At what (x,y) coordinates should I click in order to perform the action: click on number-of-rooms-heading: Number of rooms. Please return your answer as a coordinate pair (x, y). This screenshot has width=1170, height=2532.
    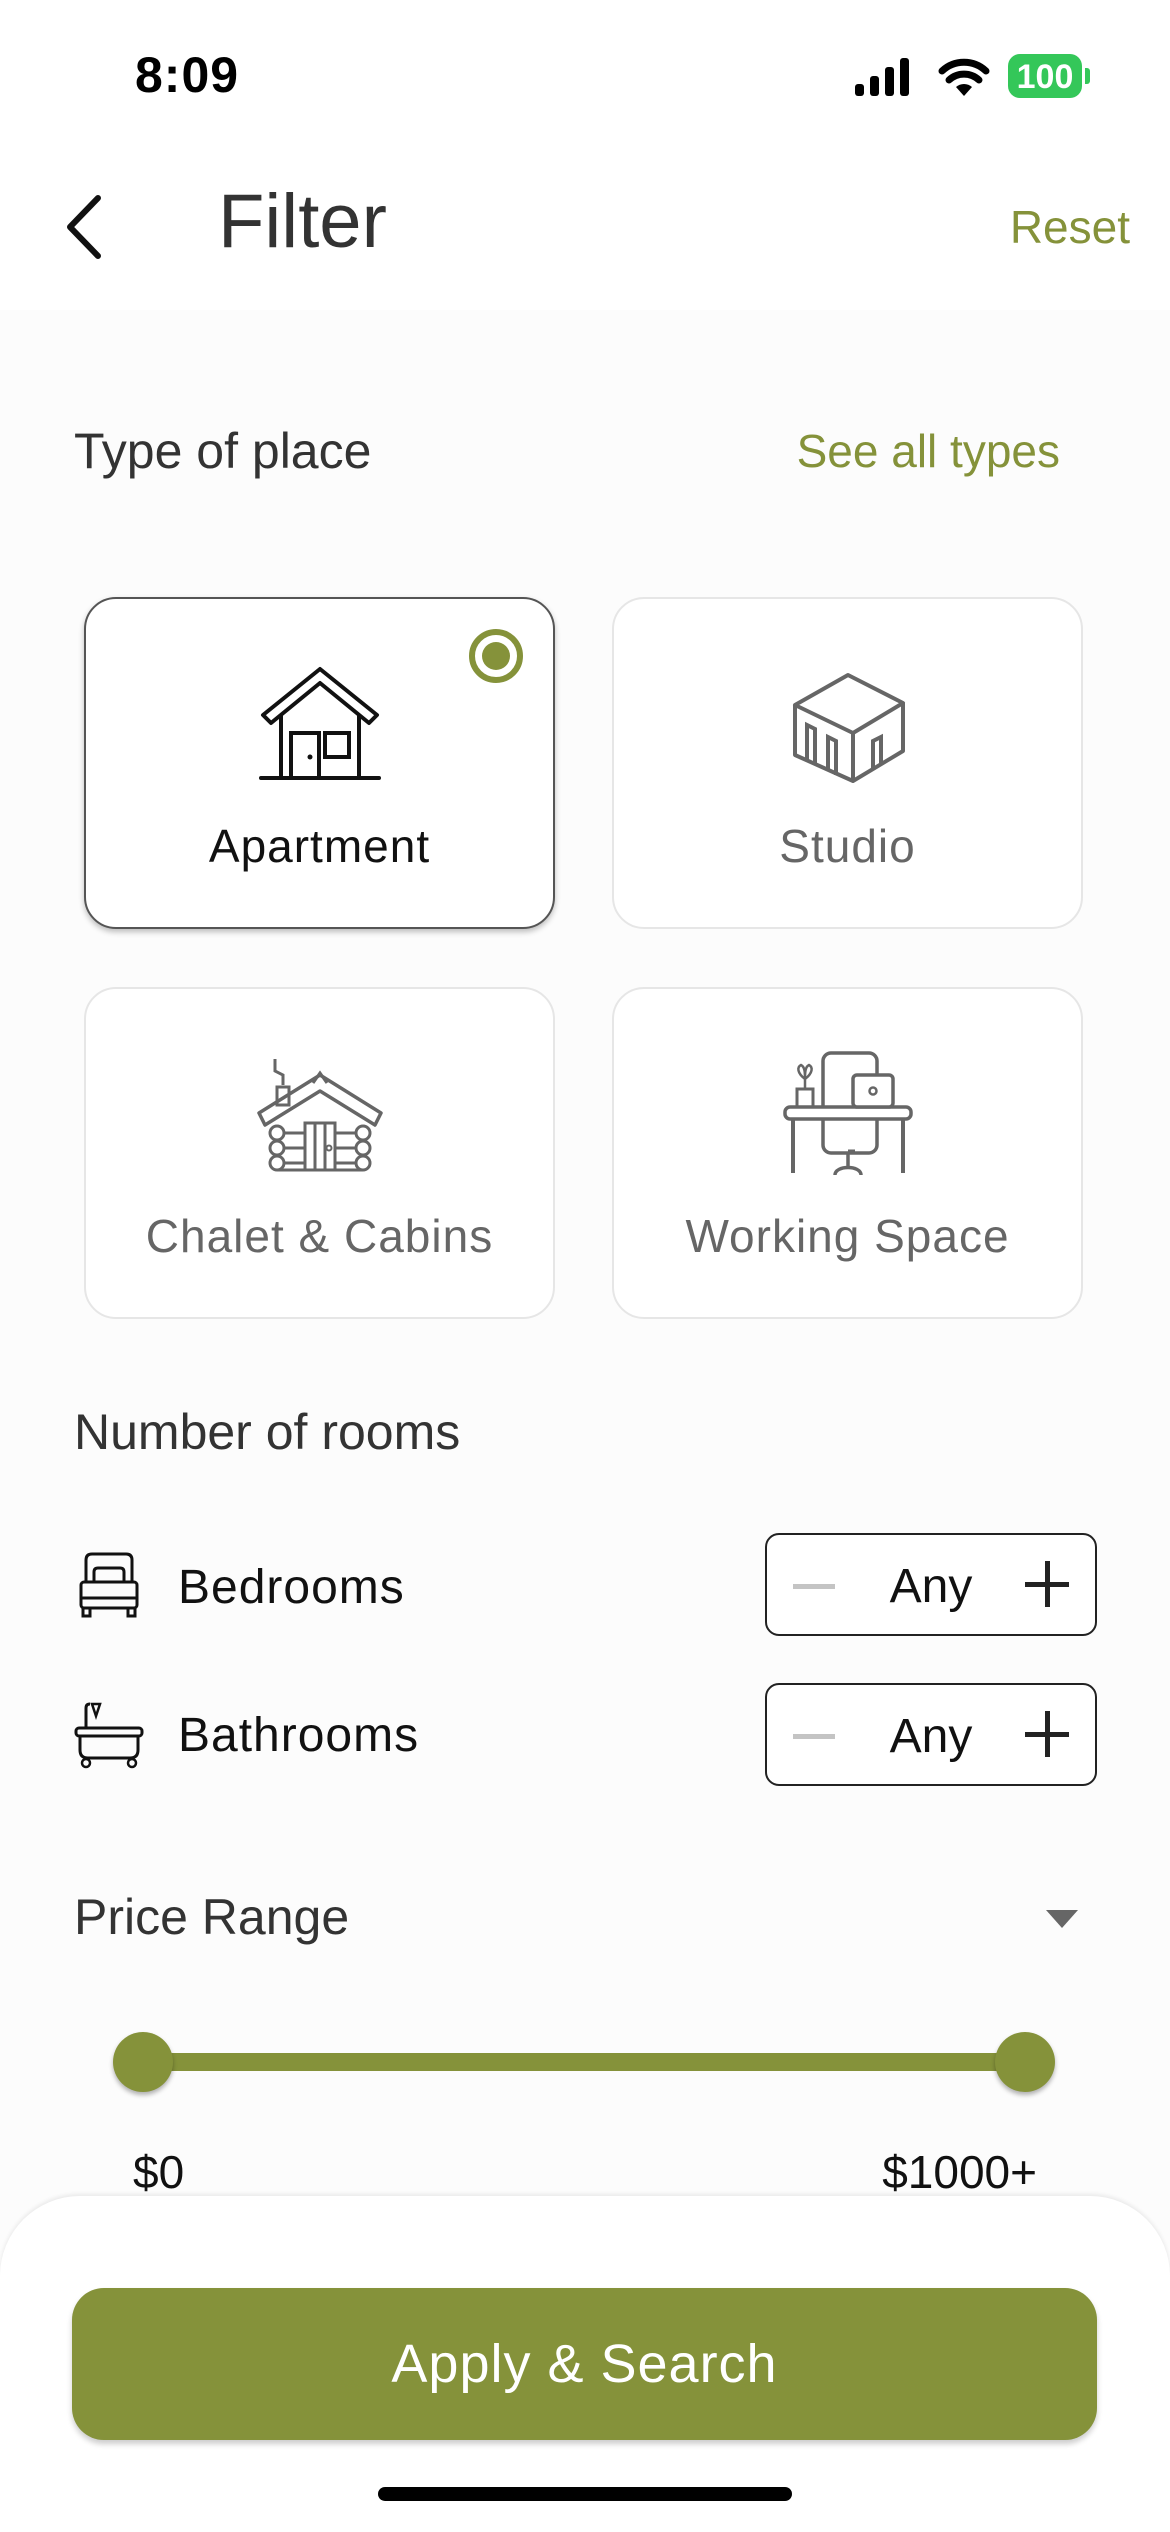
    Looking at the image, I should click on (267, 1432).